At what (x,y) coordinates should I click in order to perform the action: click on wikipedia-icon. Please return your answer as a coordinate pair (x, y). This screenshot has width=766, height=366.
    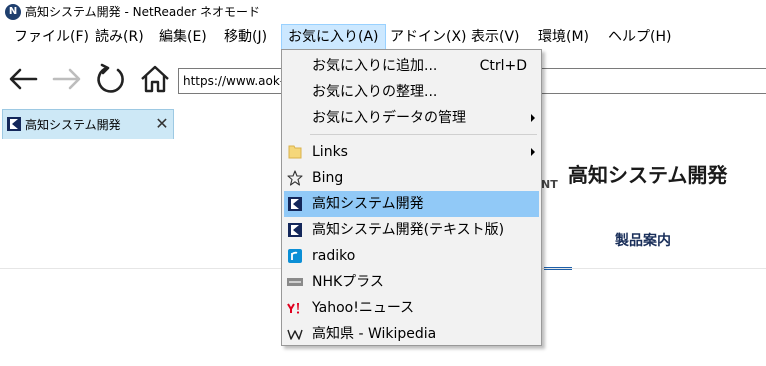
    Looking at the image, I should click on (295, 334).